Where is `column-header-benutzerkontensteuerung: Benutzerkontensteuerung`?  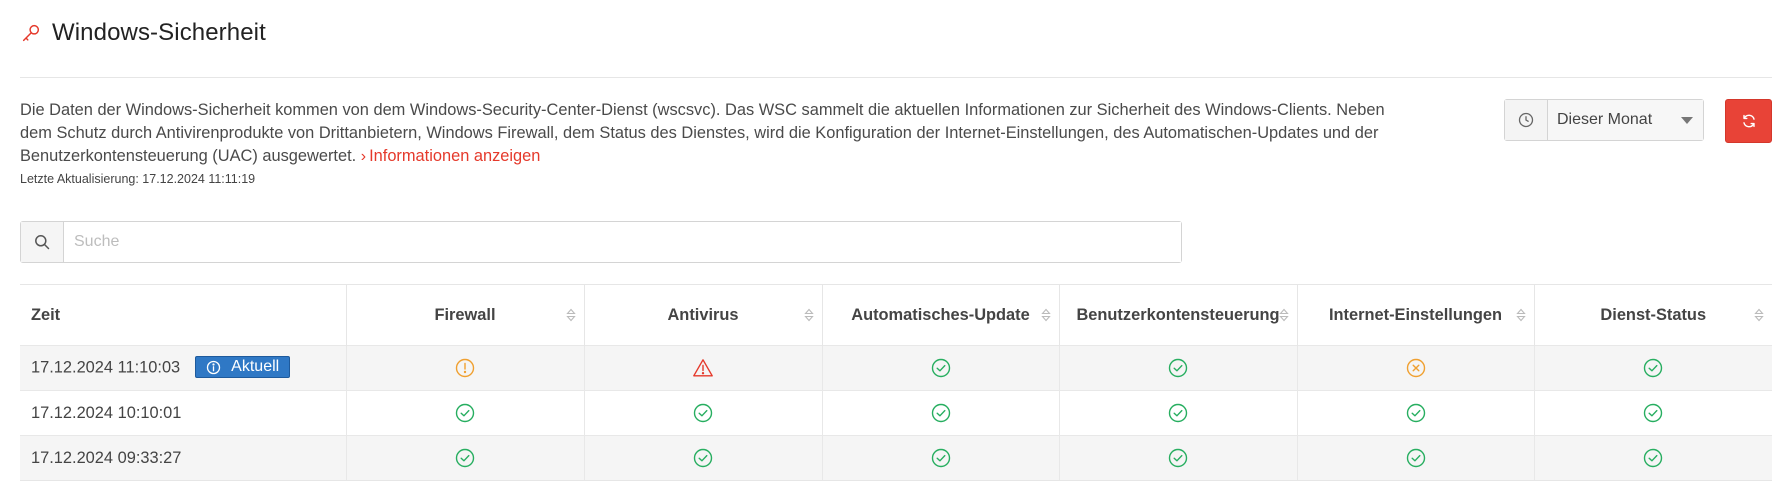
column-header-benutzerkontensteuerung: Benutzerkontensteuerung is located at coordinates (1178, 315).